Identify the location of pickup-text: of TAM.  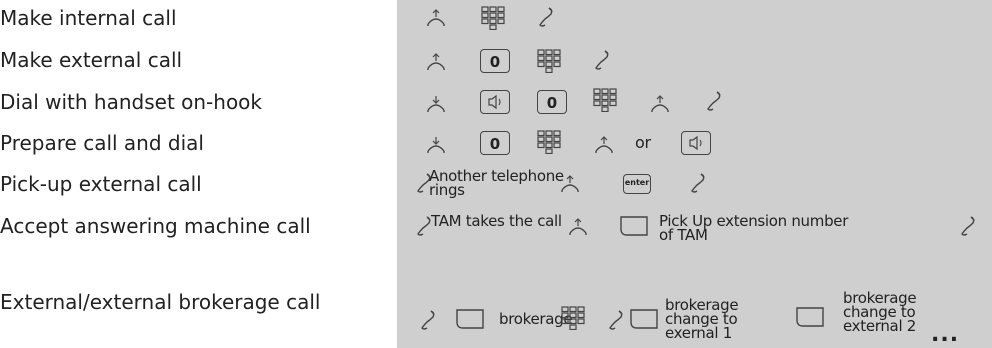
(683, 235).